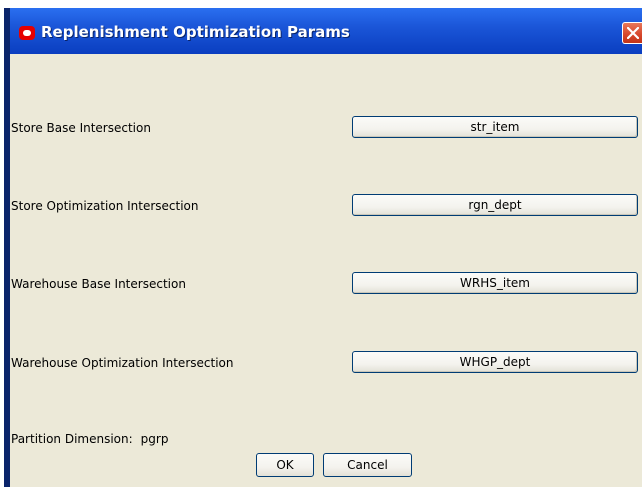 The image size is (642, 487). Describe the element at coordinates (105, 206) in the screenshot. I see `store-optimization-intersection-label: Store Optimization Intersection` at that location.